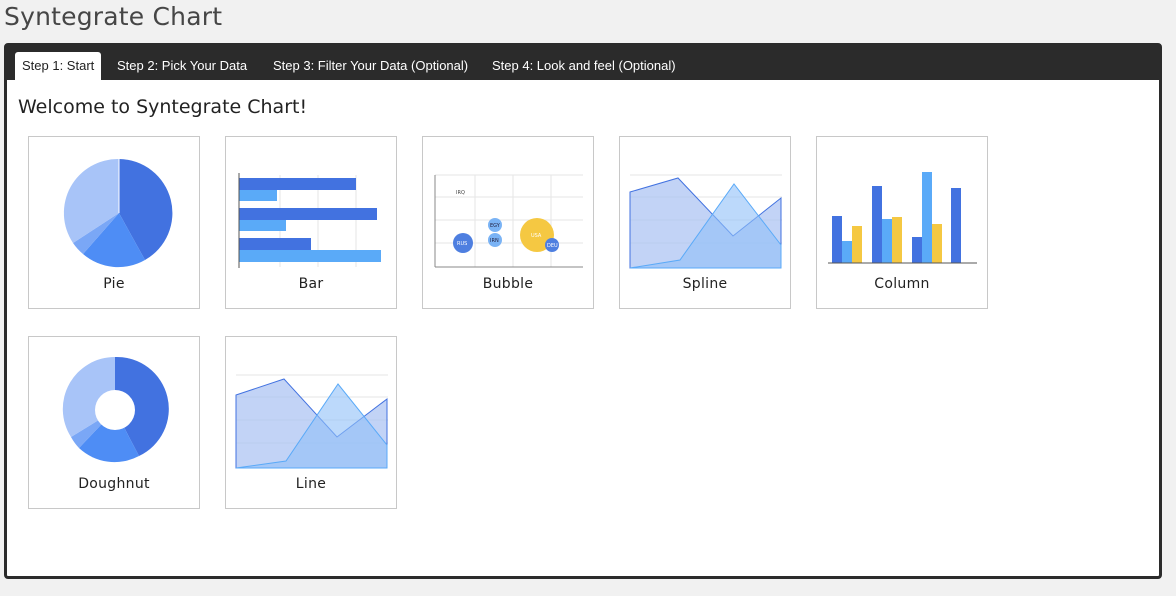  I want to click on column-chart-icon, so click(902, 218).